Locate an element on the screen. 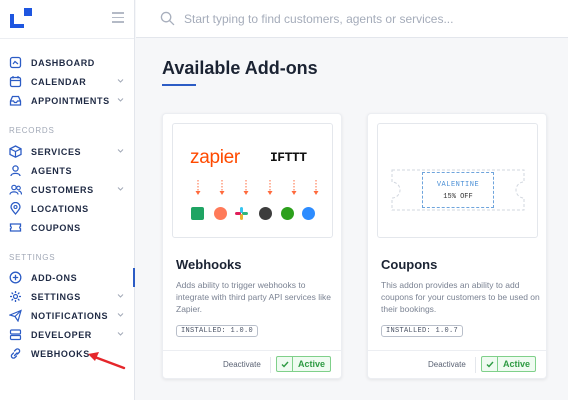  zoom-icon is located at coordinates (308, 213).